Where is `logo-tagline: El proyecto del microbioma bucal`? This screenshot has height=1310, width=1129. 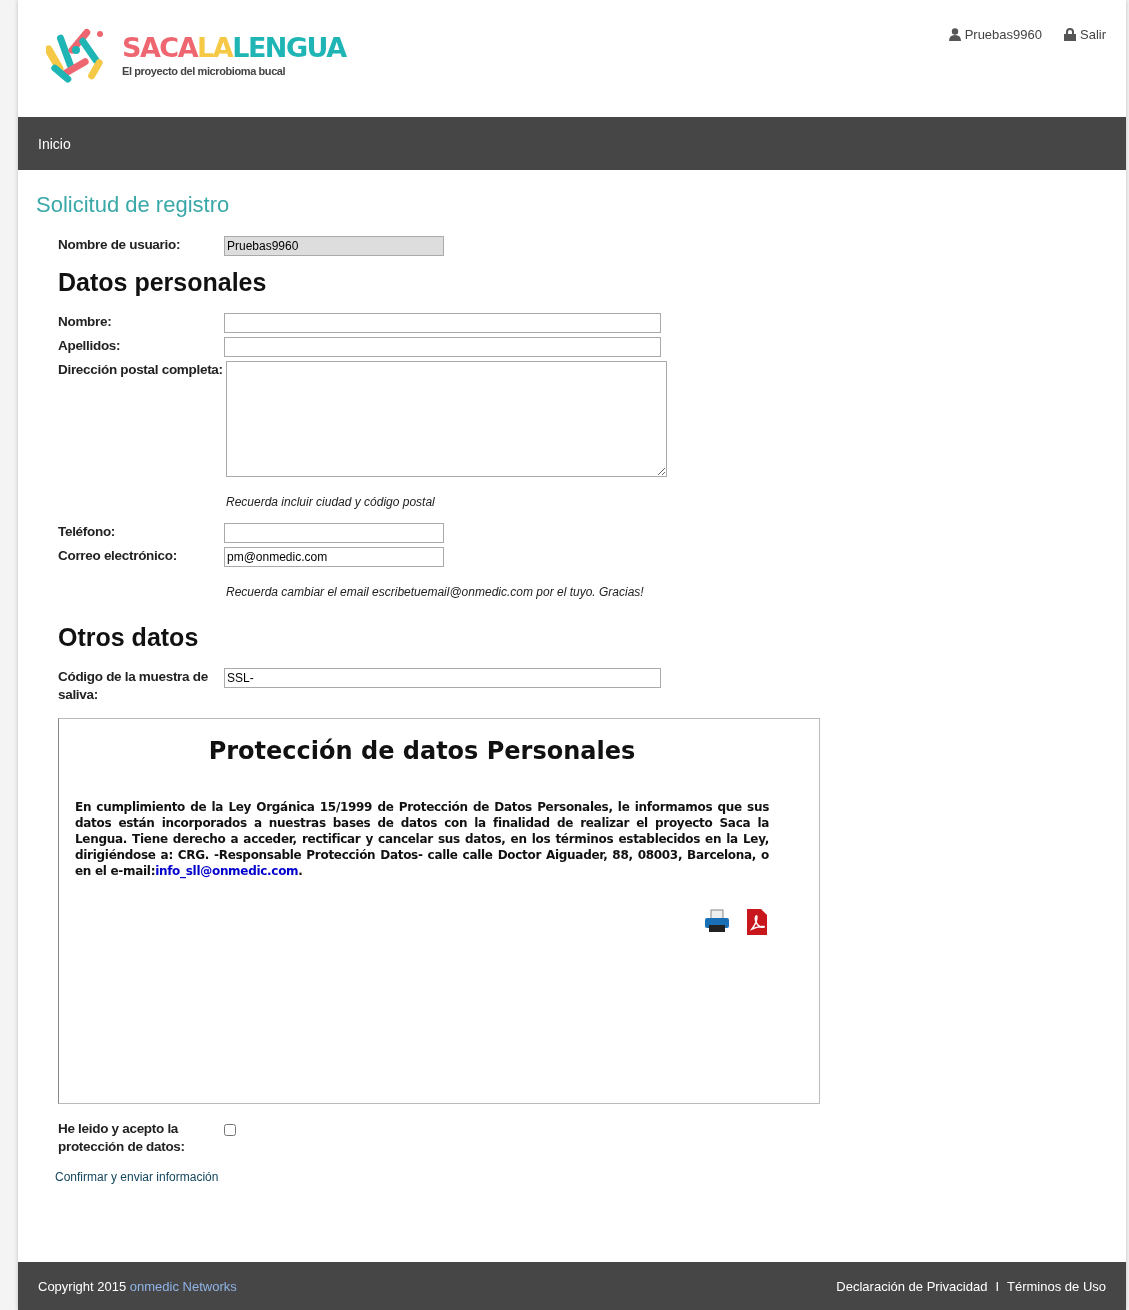
logo-tagline: El proyecto del microbioma bucal is located at coordinates (204, 70).